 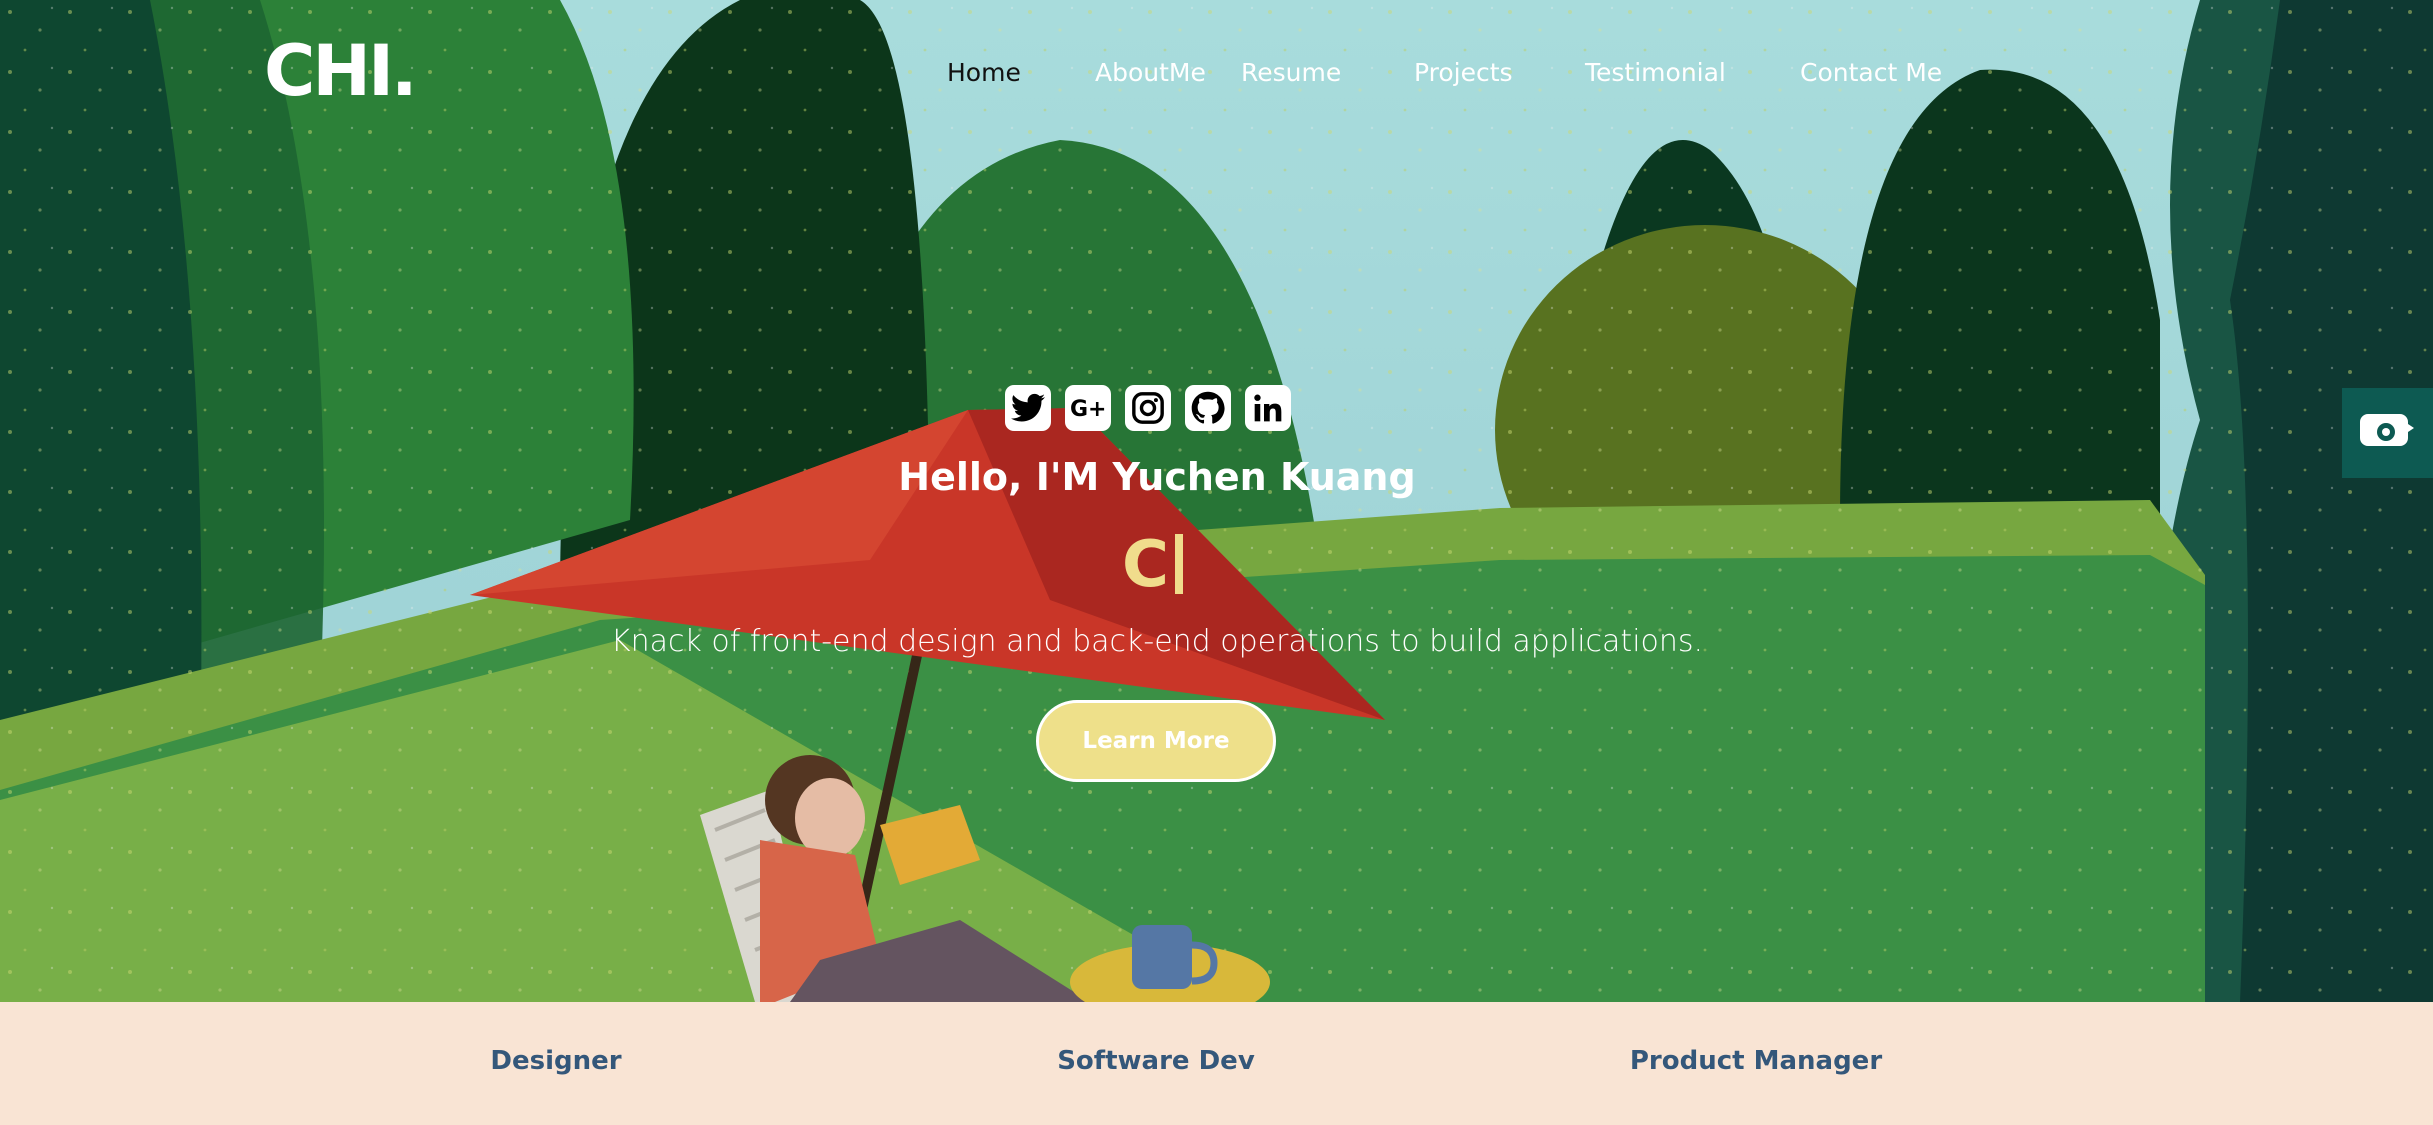 I want to click on roles-strip: Designer Software Dev Product Manager, so click(x=1216, y=1063).